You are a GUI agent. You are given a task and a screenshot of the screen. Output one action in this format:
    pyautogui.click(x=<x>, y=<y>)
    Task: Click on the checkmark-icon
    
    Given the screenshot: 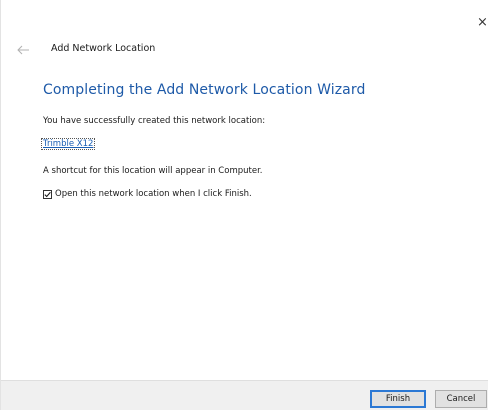 What is the action you would take?
    pyautogui.click(x=47, y=194)
    